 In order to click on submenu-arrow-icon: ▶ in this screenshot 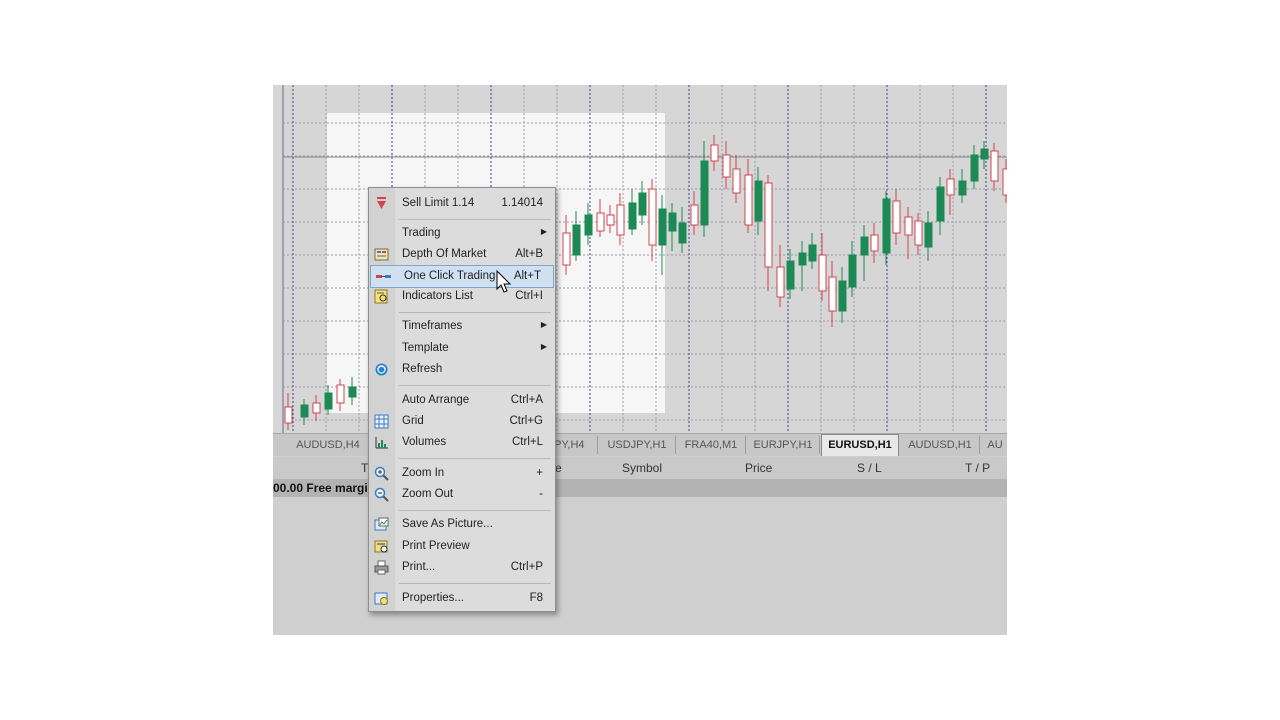, I will do `click(543, 346)`.